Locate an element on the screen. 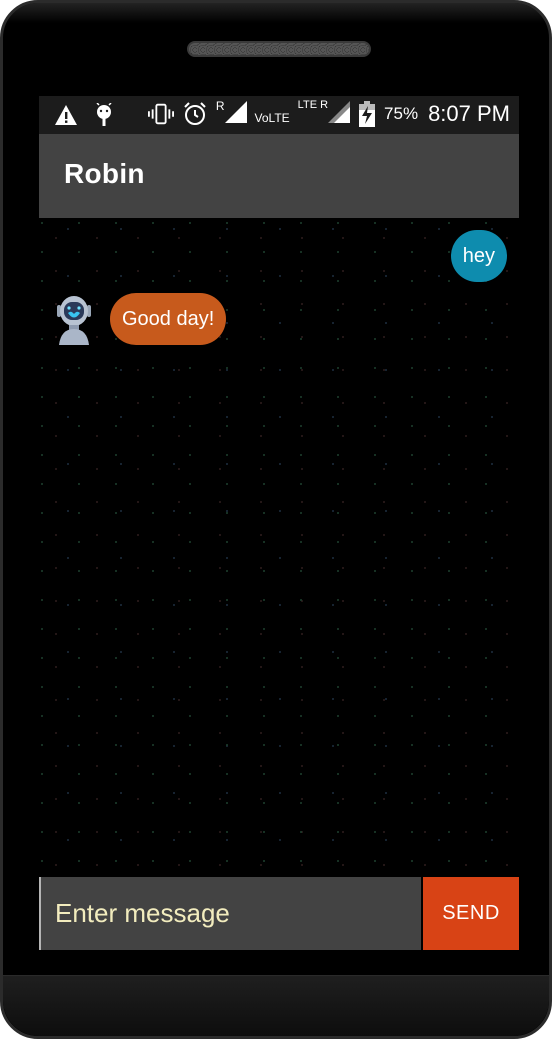 The height and width of the screenshot is (1039, 552). status-bar: R VoLTE LTE R 75% 8:07 PM is located at coordinates (279, 115).